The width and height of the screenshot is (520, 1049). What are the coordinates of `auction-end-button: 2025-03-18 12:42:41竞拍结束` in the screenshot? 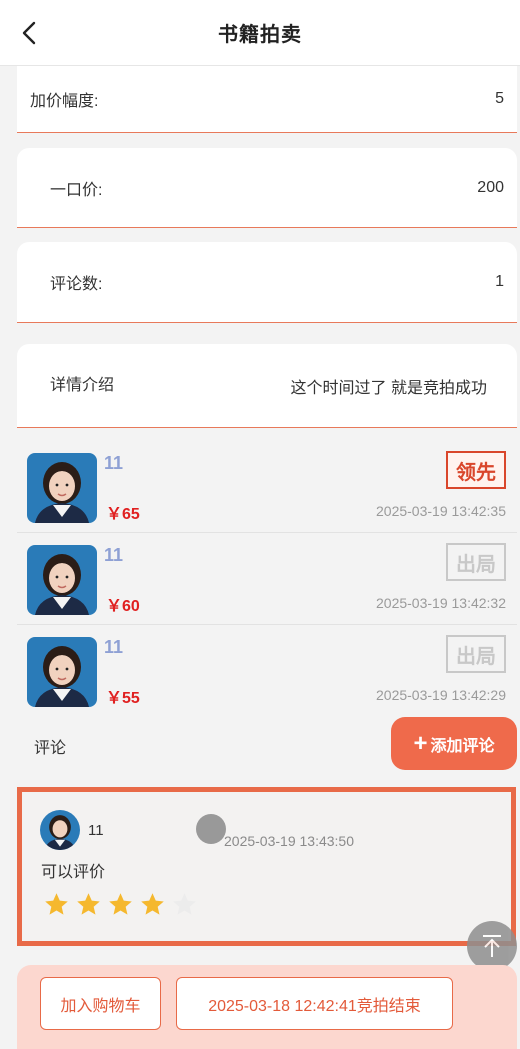 It's located at (314, 1003).